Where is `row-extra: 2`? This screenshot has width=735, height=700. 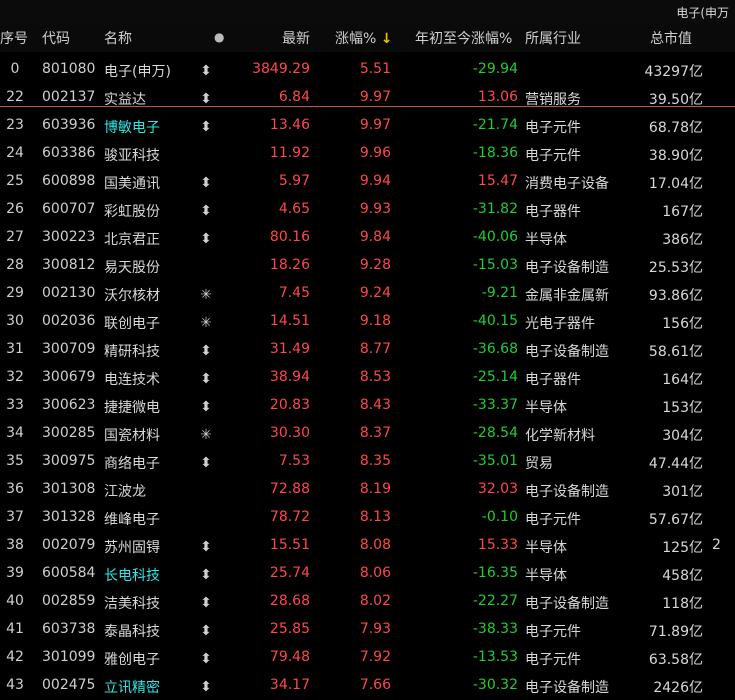
row-extra: 2 is located at coordinates (716, 545).